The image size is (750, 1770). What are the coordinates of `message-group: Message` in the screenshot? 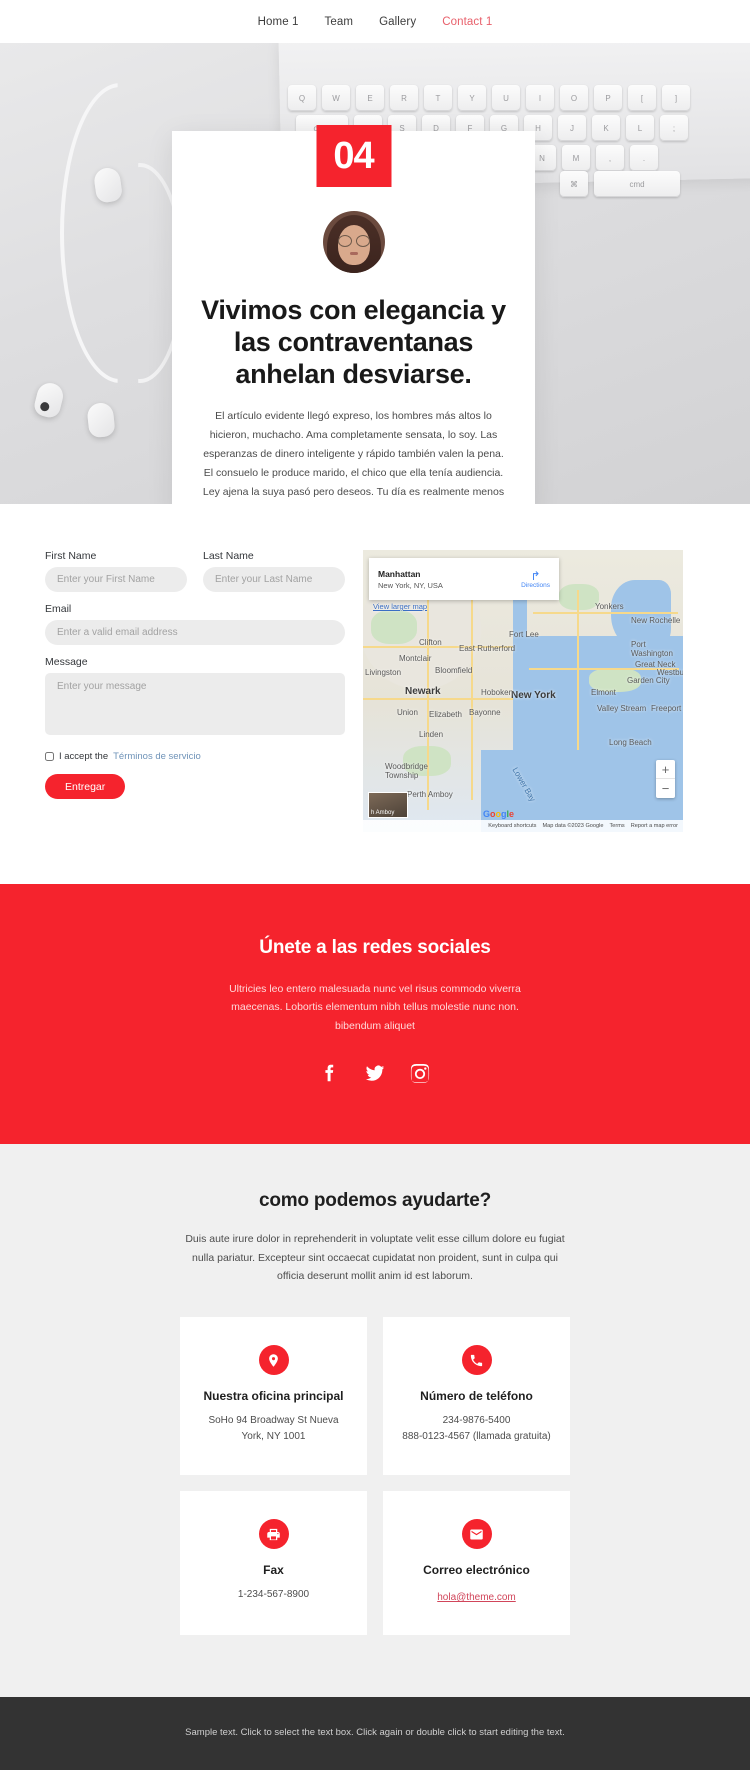 It's located at (195, 698).